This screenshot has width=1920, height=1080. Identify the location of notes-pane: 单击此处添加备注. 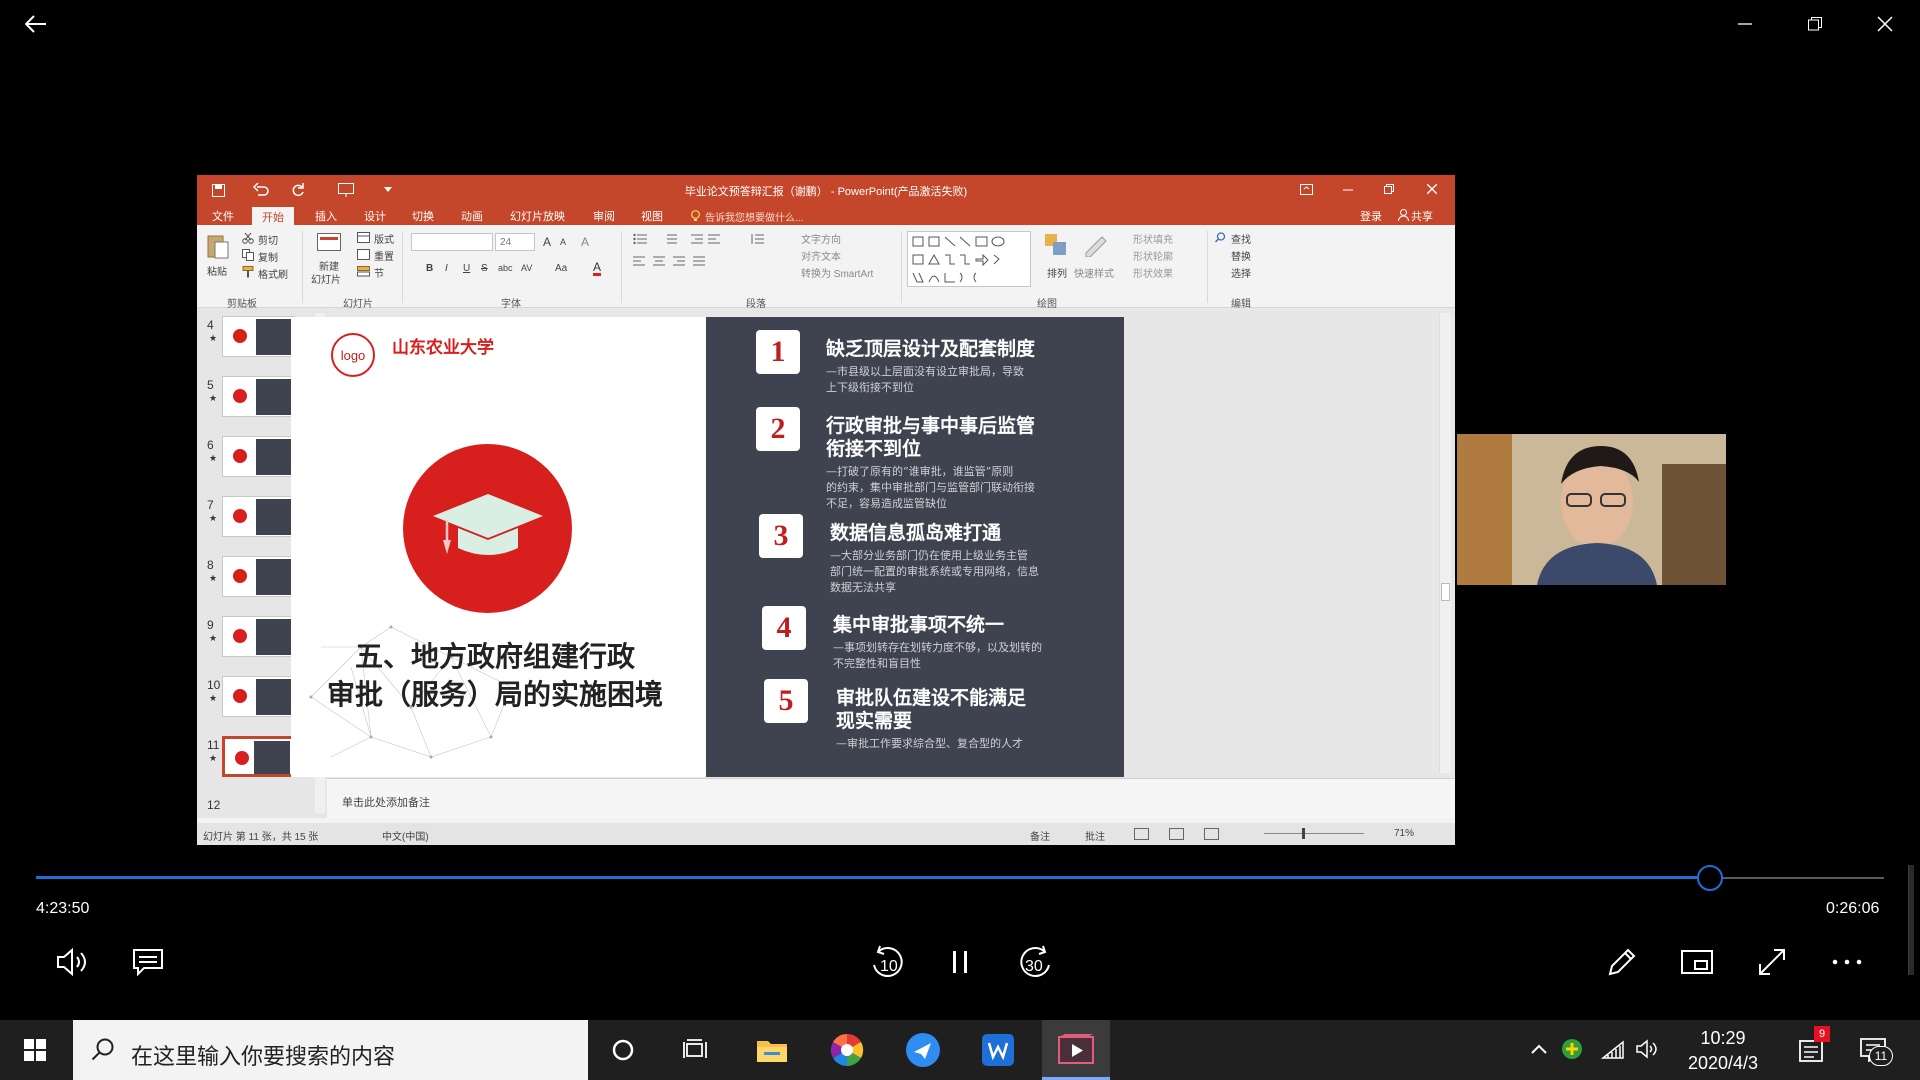
(891, 798).